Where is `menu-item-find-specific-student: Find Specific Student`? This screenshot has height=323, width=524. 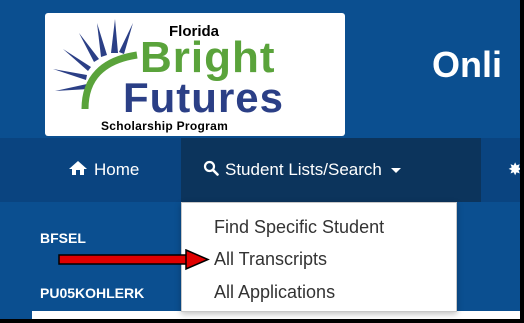 menu-item-find-specific-student: Find Specific Student is located at coordinates (299, 227).